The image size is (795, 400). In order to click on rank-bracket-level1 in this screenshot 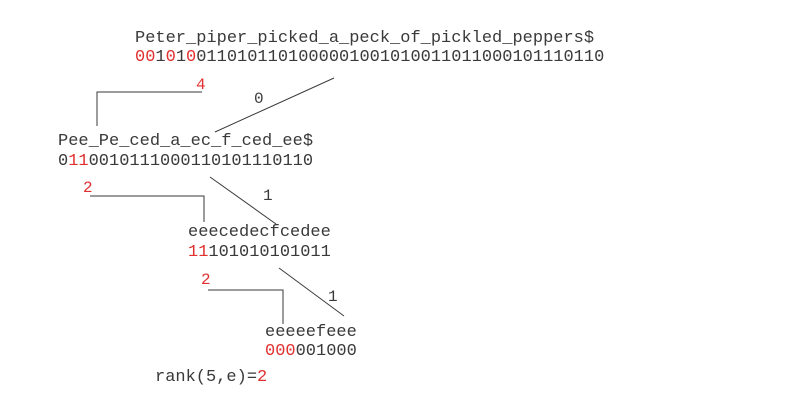, I will do `click(147, 208)`.